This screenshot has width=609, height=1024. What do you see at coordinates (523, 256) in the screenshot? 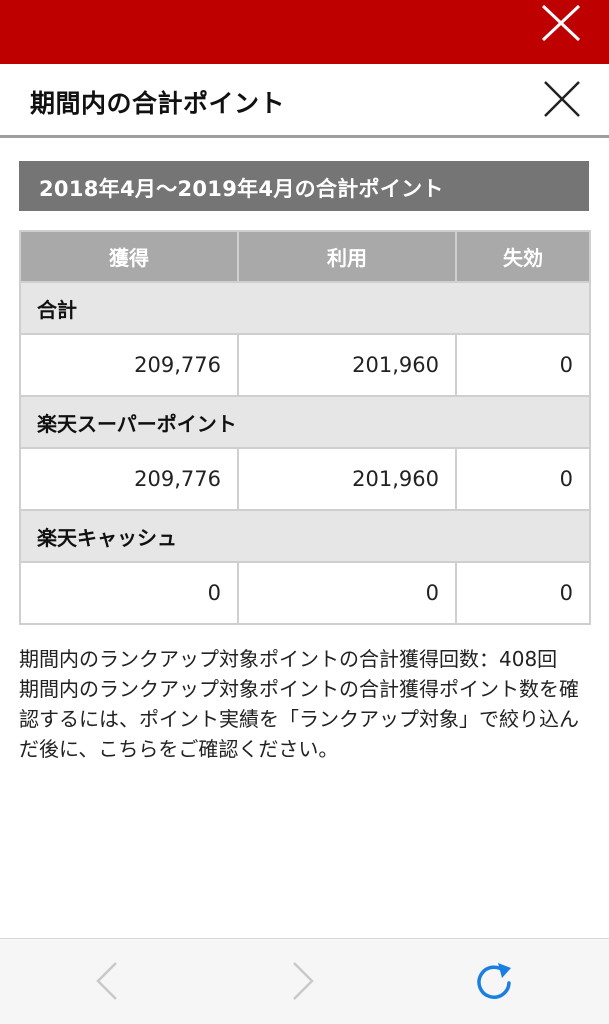
I see `column-header-expired: 失効` at bounding box center [523, 256].